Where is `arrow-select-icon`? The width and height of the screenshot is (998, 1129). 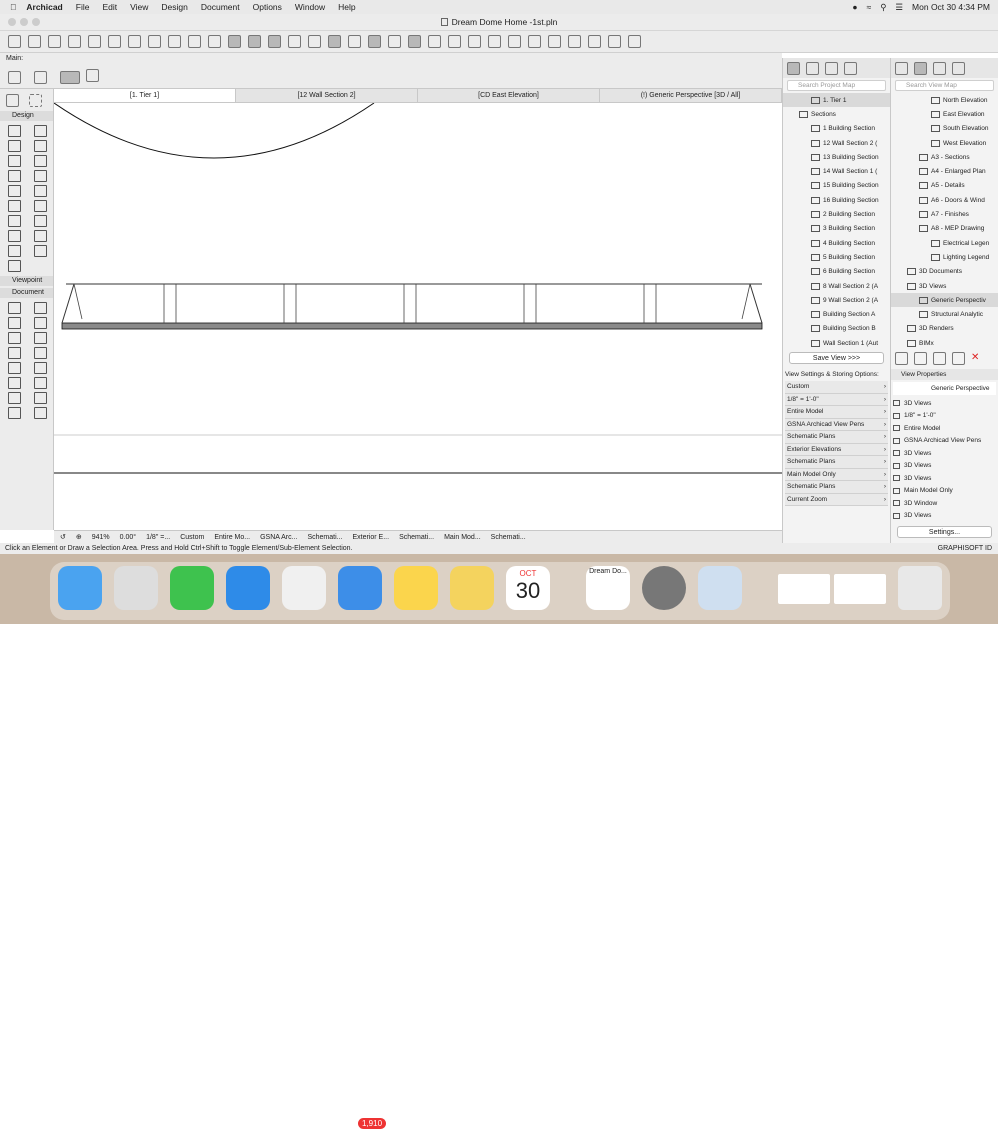 arrow-select-icon is located at coordinates (12, 100).